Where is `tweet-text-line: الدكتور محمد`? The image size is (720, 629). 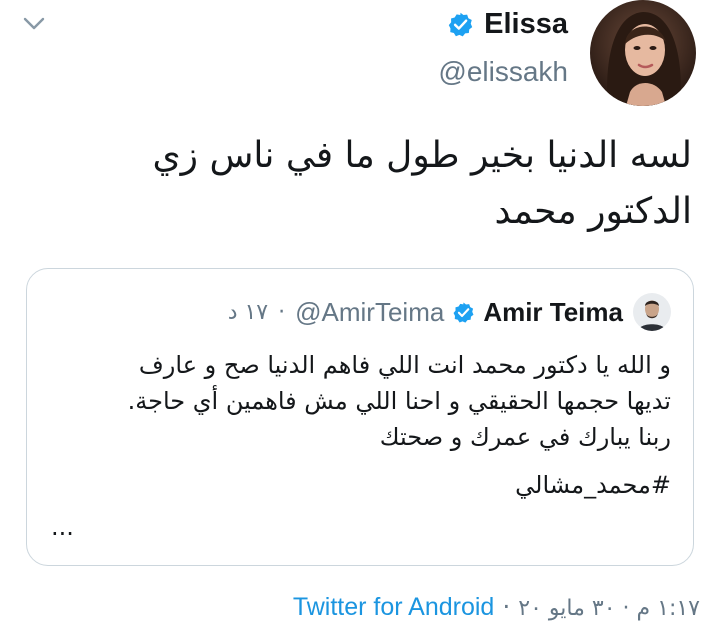 tweet-text-line: الدكتور محمد is located at coordinates (593, 211).